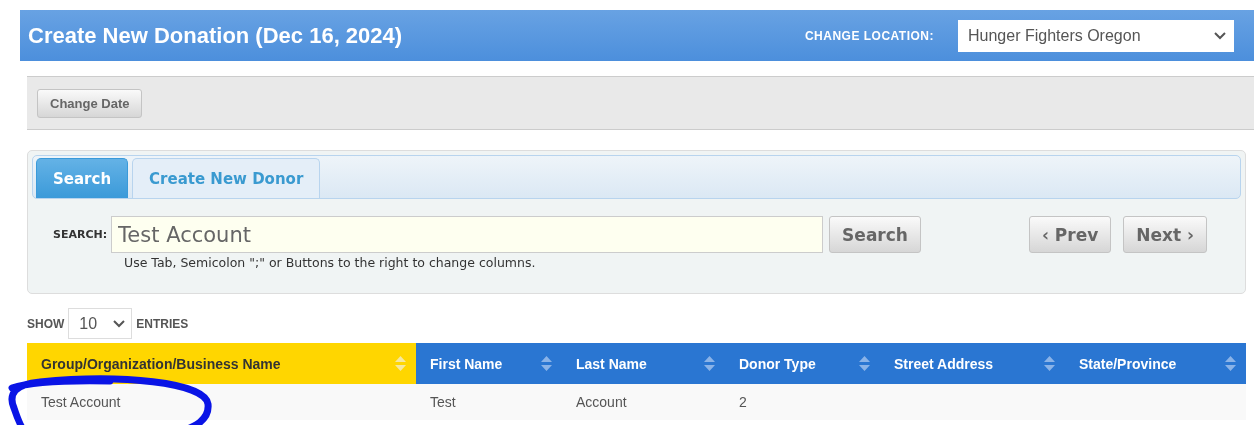 The image size is (1256, 425). I want to click on column-header: Street Address, so click(972, 363).